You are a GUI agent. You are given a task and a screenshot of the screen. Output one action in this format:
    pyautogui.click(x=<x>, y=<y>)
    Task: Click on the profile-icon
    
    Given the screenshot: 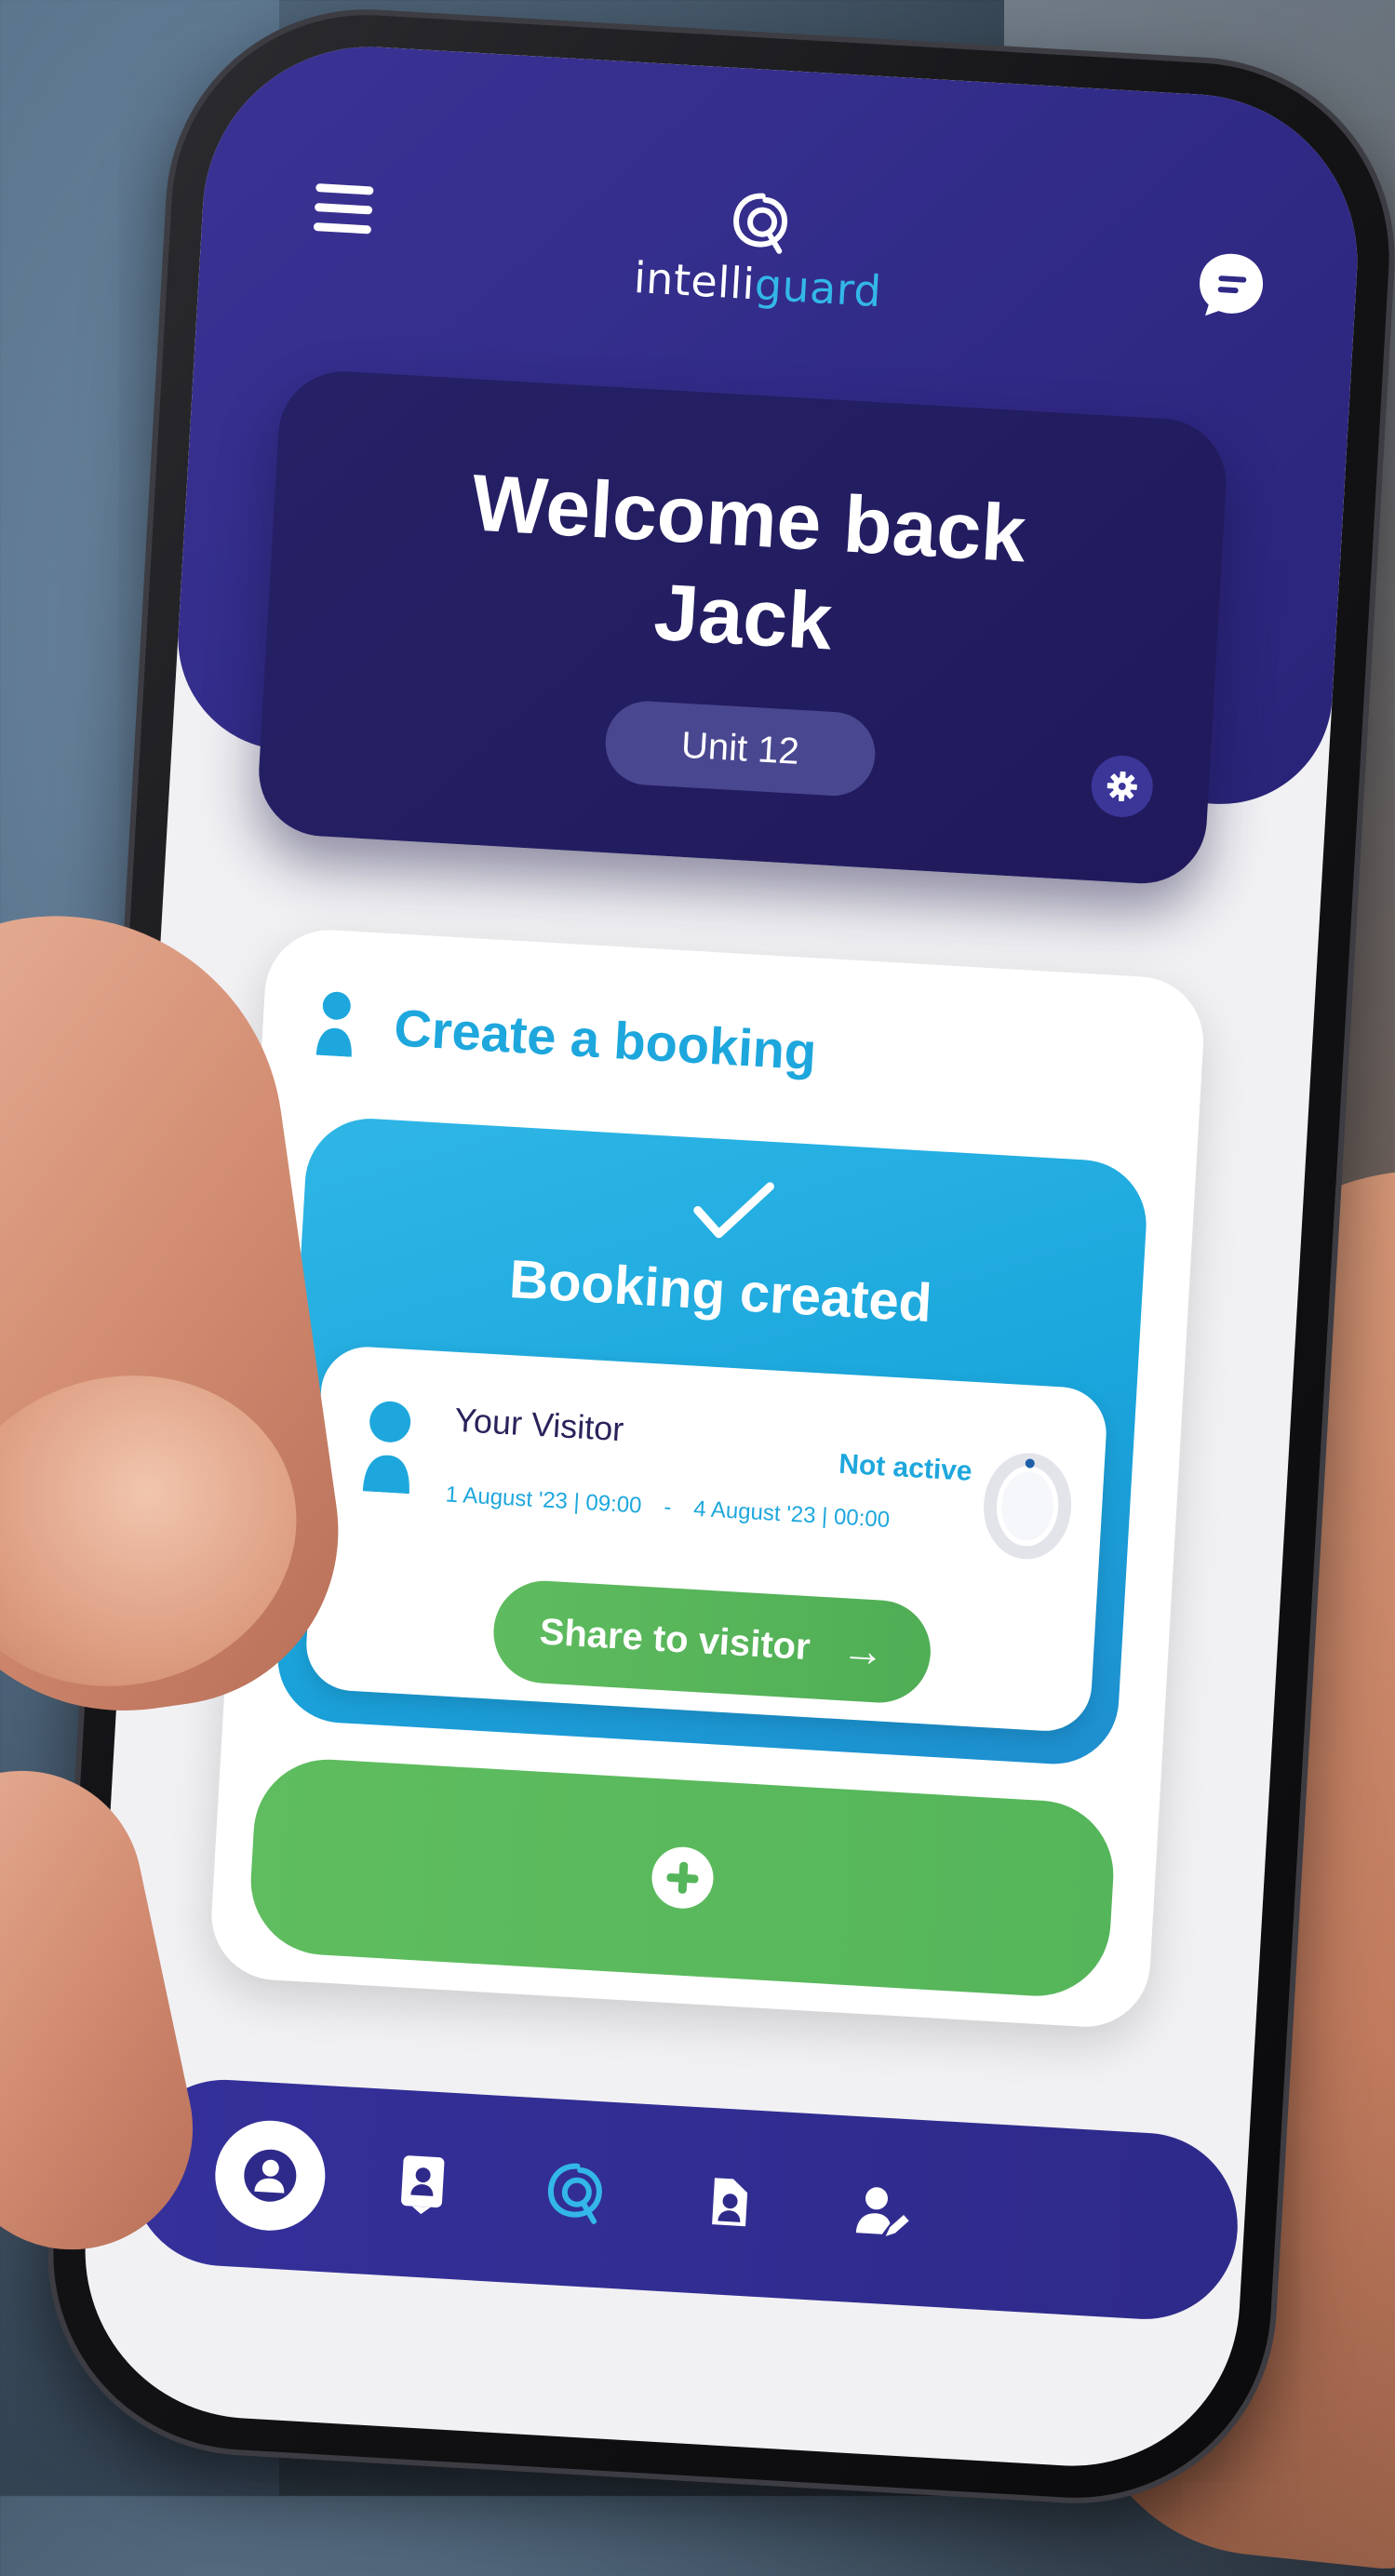 What is the action you would take?
    pyautogui.click(x=270, y=2175)
    